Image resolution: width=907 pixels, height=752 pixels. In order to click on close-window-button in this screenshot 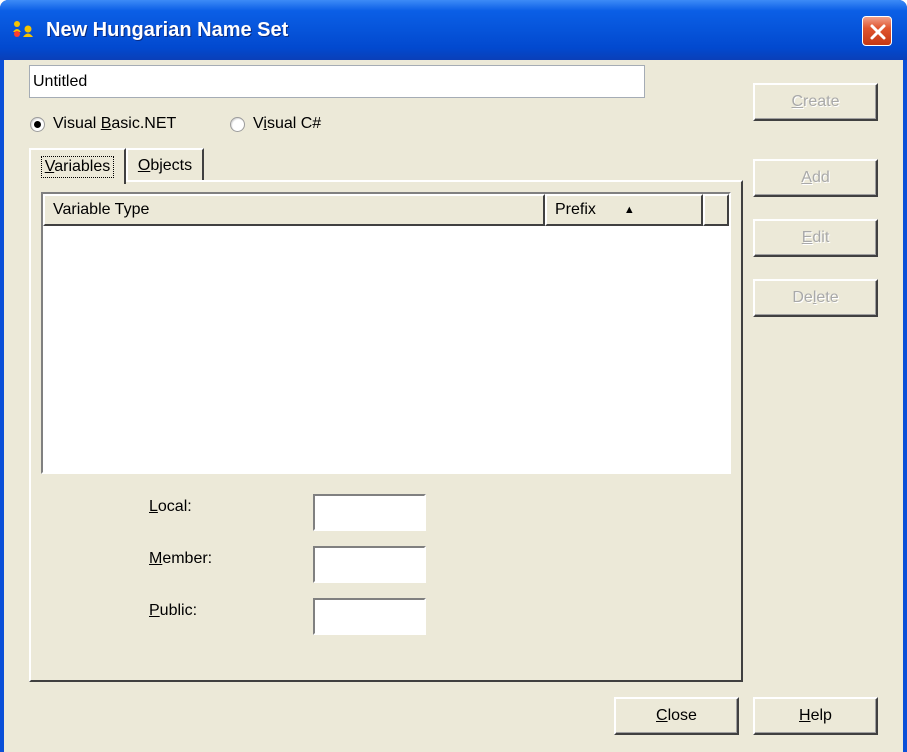, I will do `click(877, 31)`.